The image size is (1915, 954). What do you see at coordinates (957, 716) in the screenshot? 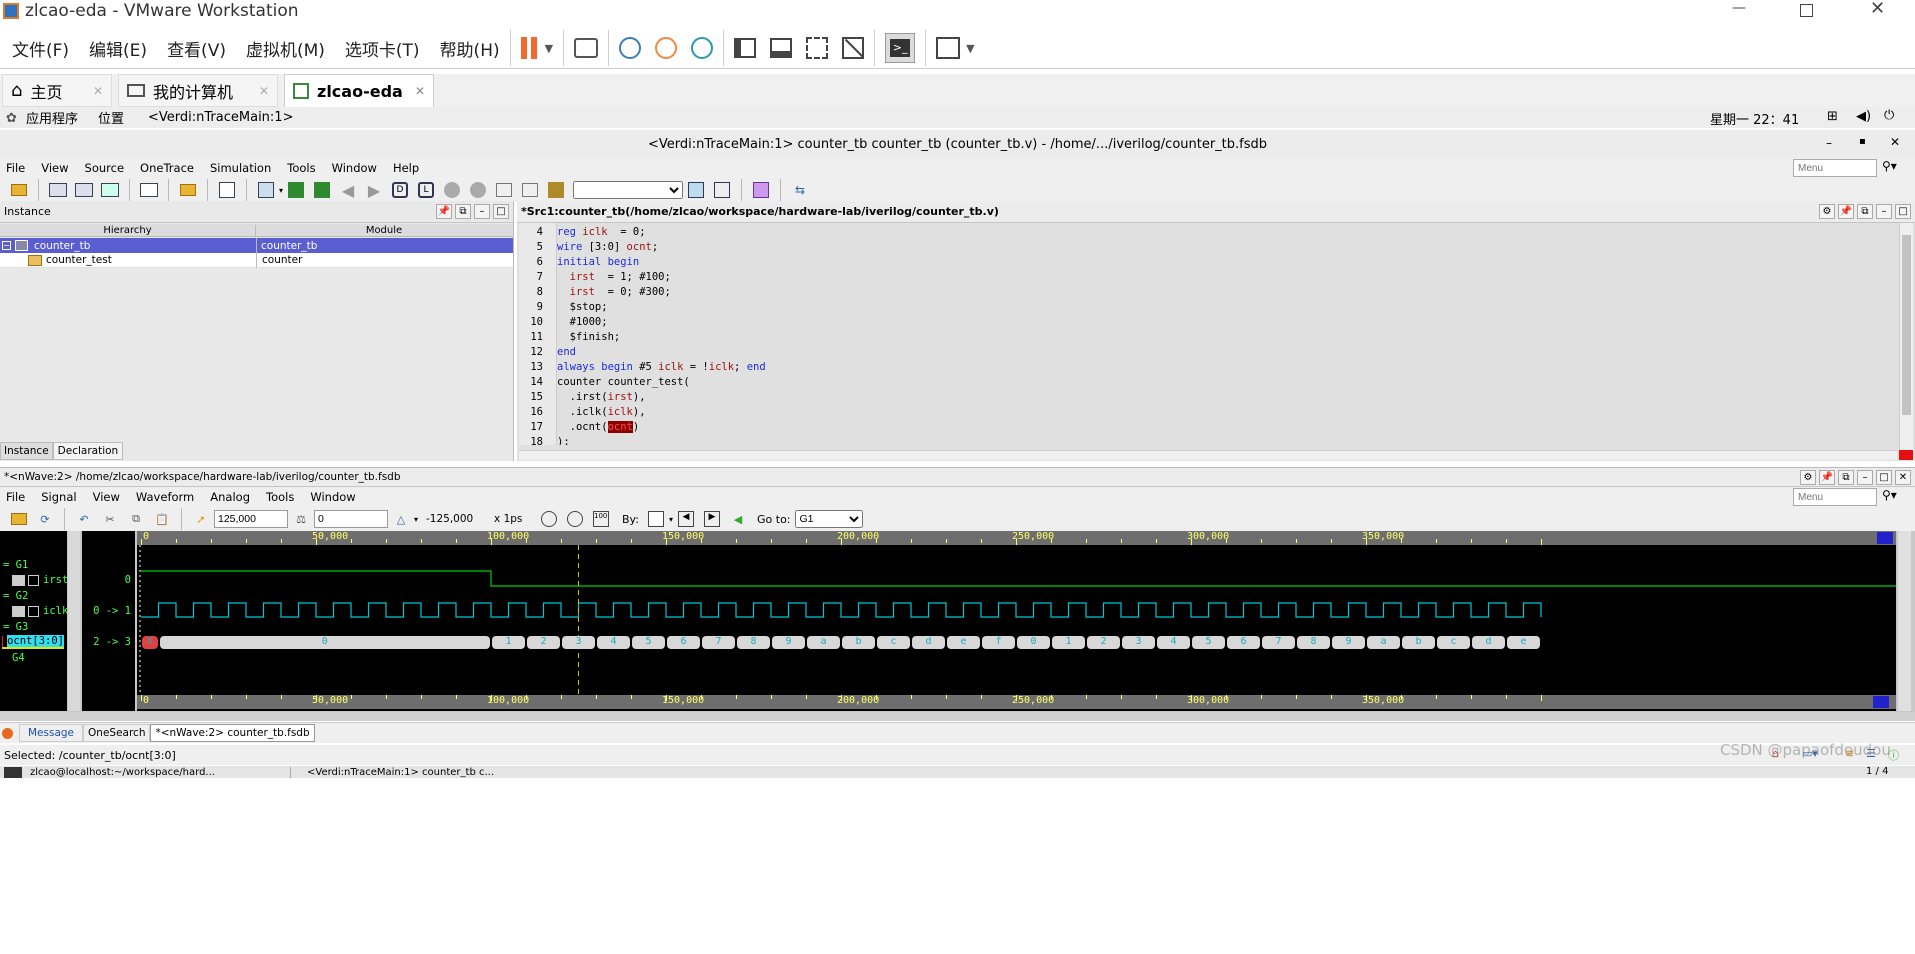
I see `wave-hscrollbar` at bounding box center [957, 716].